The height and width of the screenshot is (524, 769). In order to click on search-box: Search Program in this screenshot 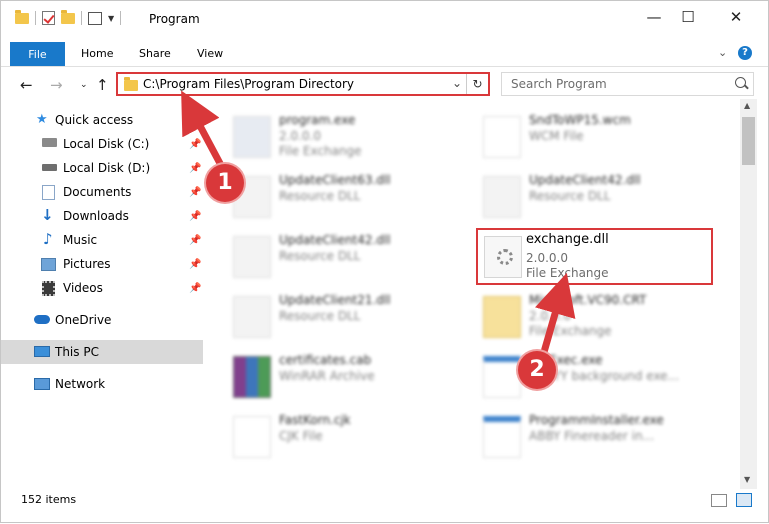, I will do `click(627, 84)`.